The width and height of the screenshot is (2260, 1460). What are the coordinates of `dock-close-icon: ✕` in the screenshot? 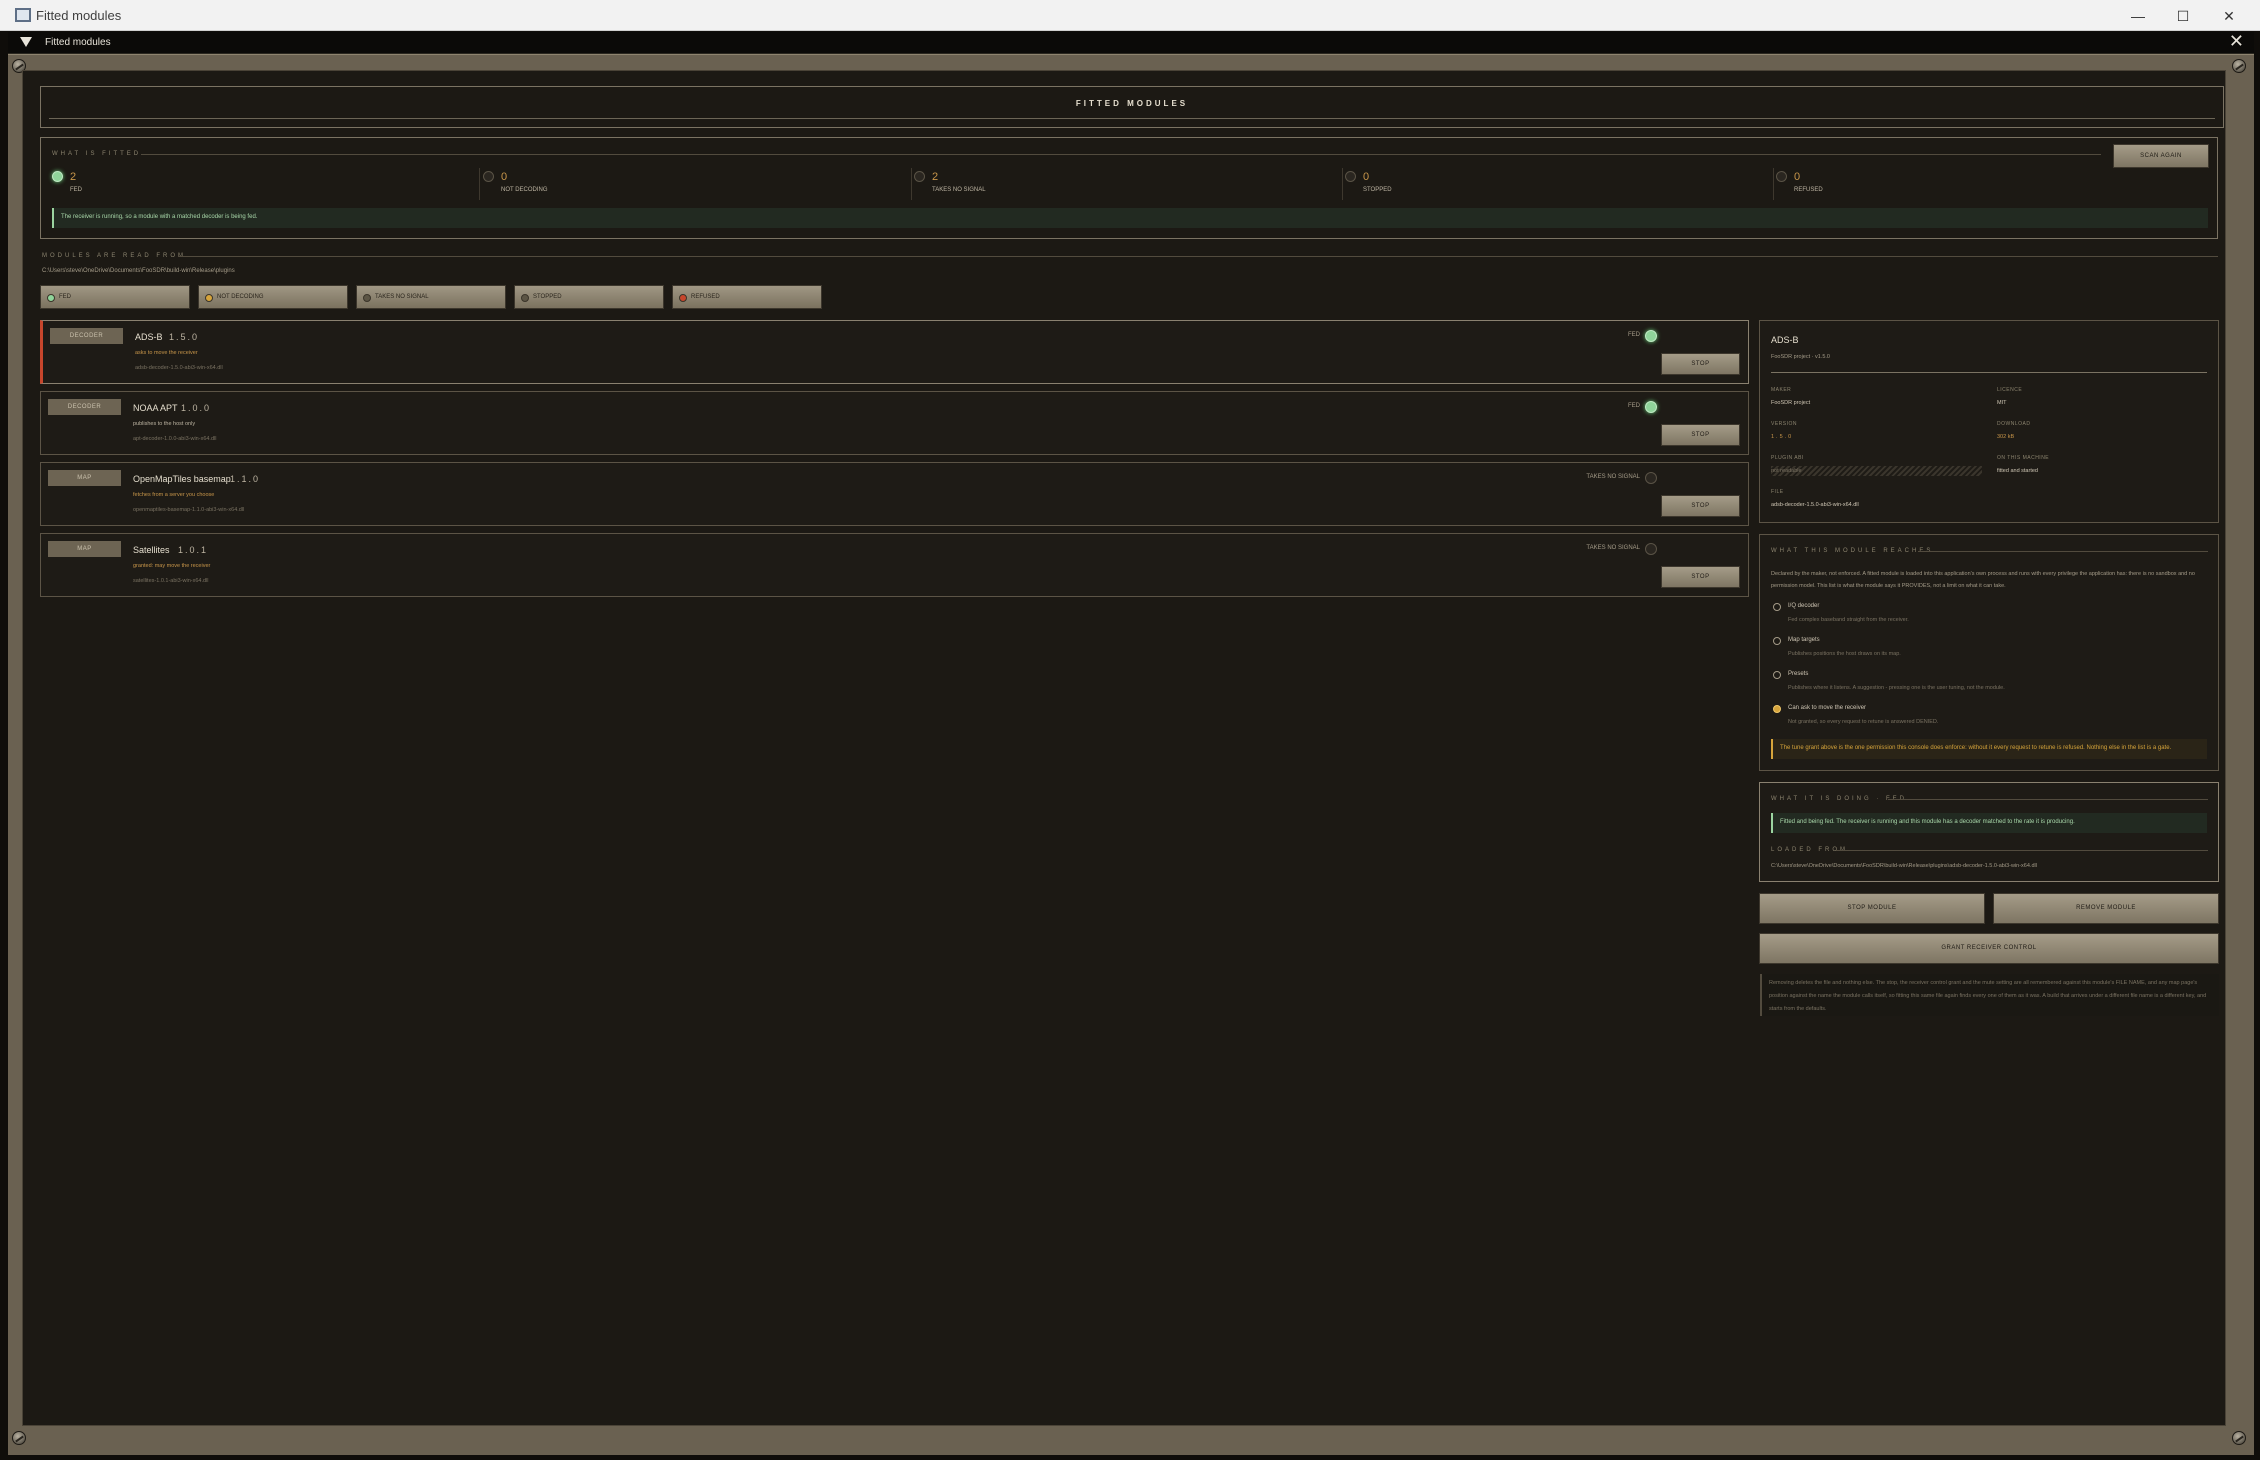 It's located at (2236, 41).